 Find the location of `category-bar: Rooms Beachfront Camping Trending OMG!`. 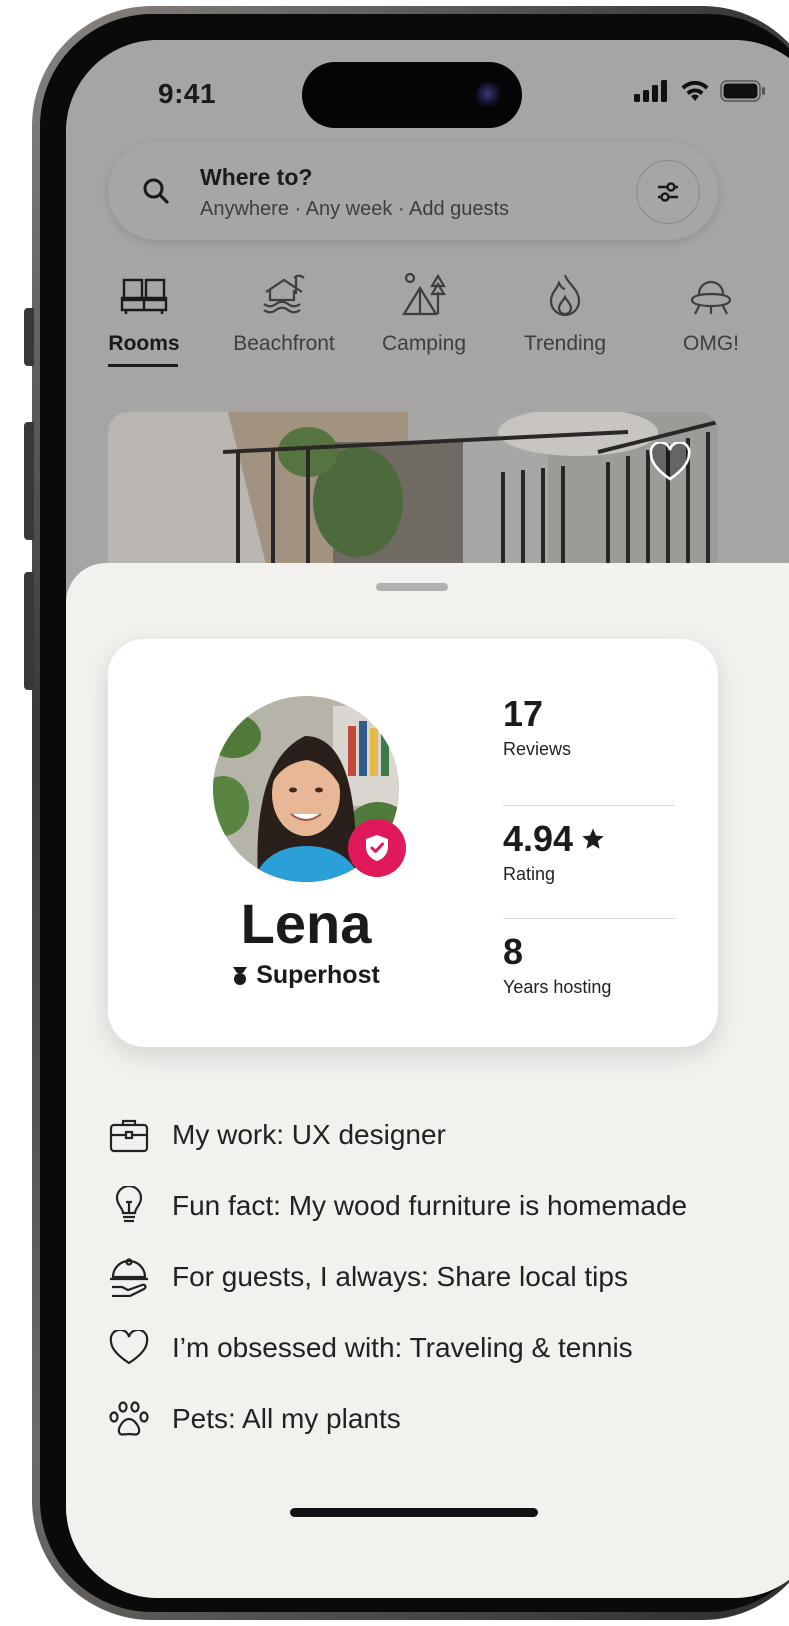

category-bar: Rooms Beachfront Camping Trending OMG! is located at coordinates (427, 318).